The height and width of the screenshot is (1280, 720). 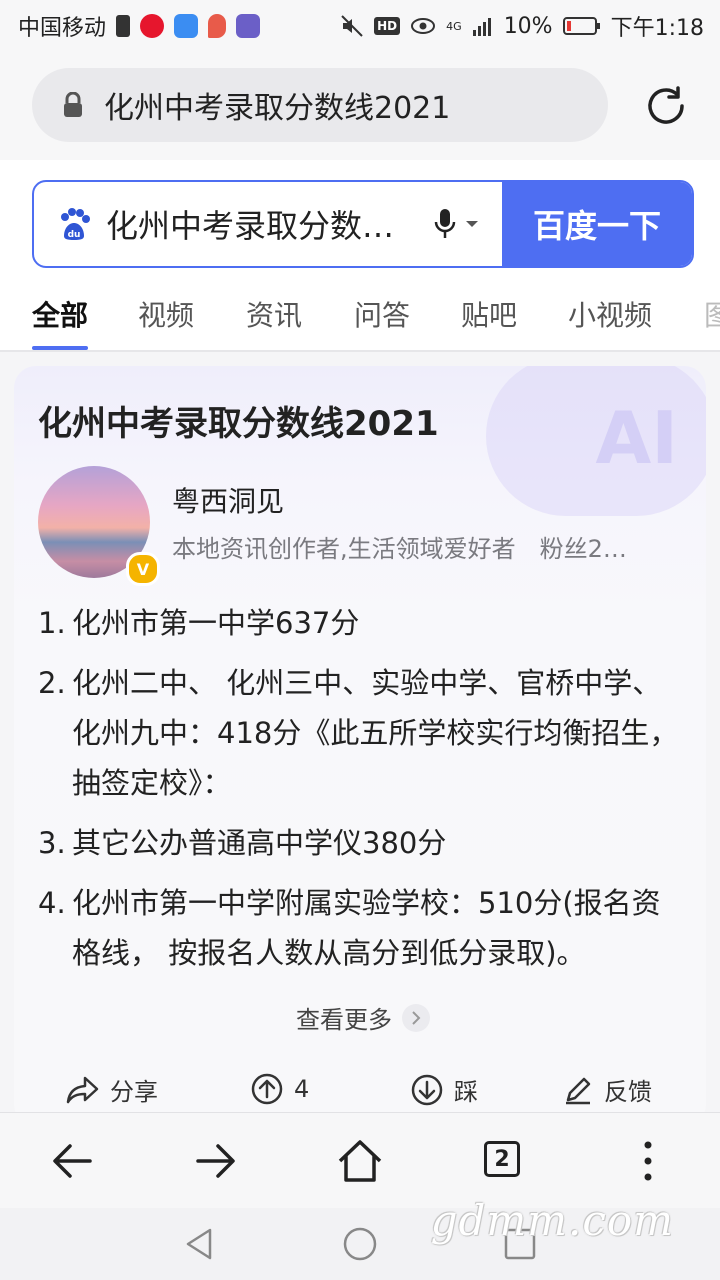 What do you see at coordinates (72, 1161) in the screenshot?
I see `back-arrow-icon` at bounding box center [72, 1161].